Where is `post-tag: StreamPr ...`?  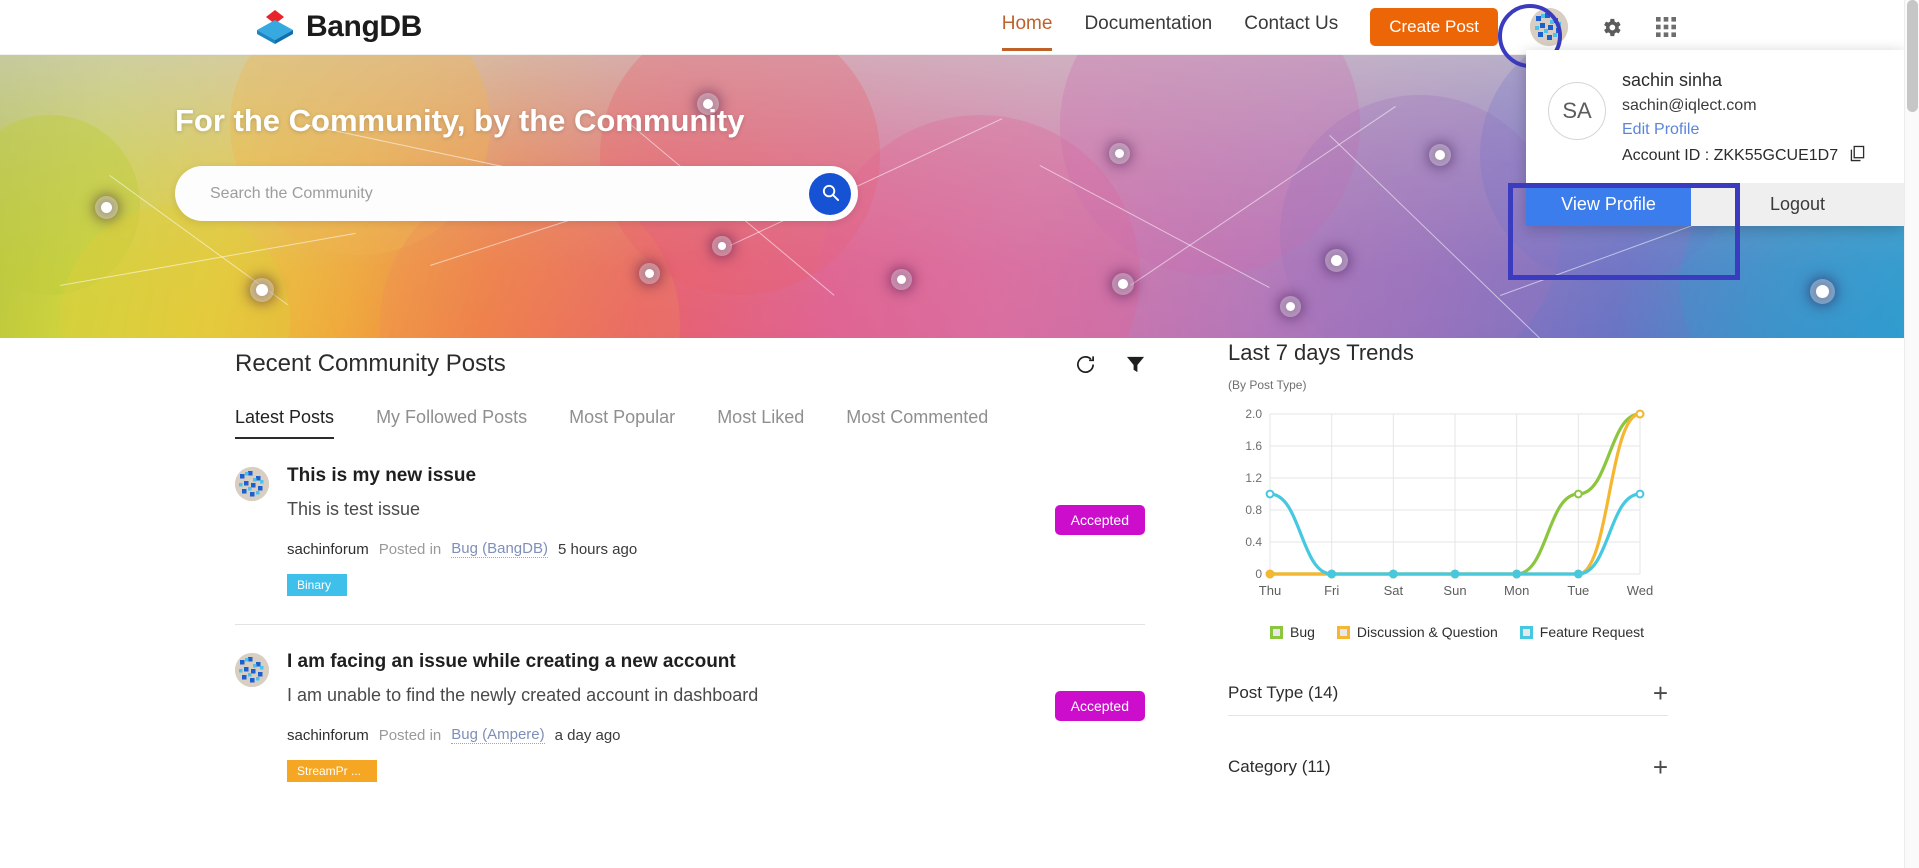 post-tag: StreamPr ... is located at coordinates (332, 771).